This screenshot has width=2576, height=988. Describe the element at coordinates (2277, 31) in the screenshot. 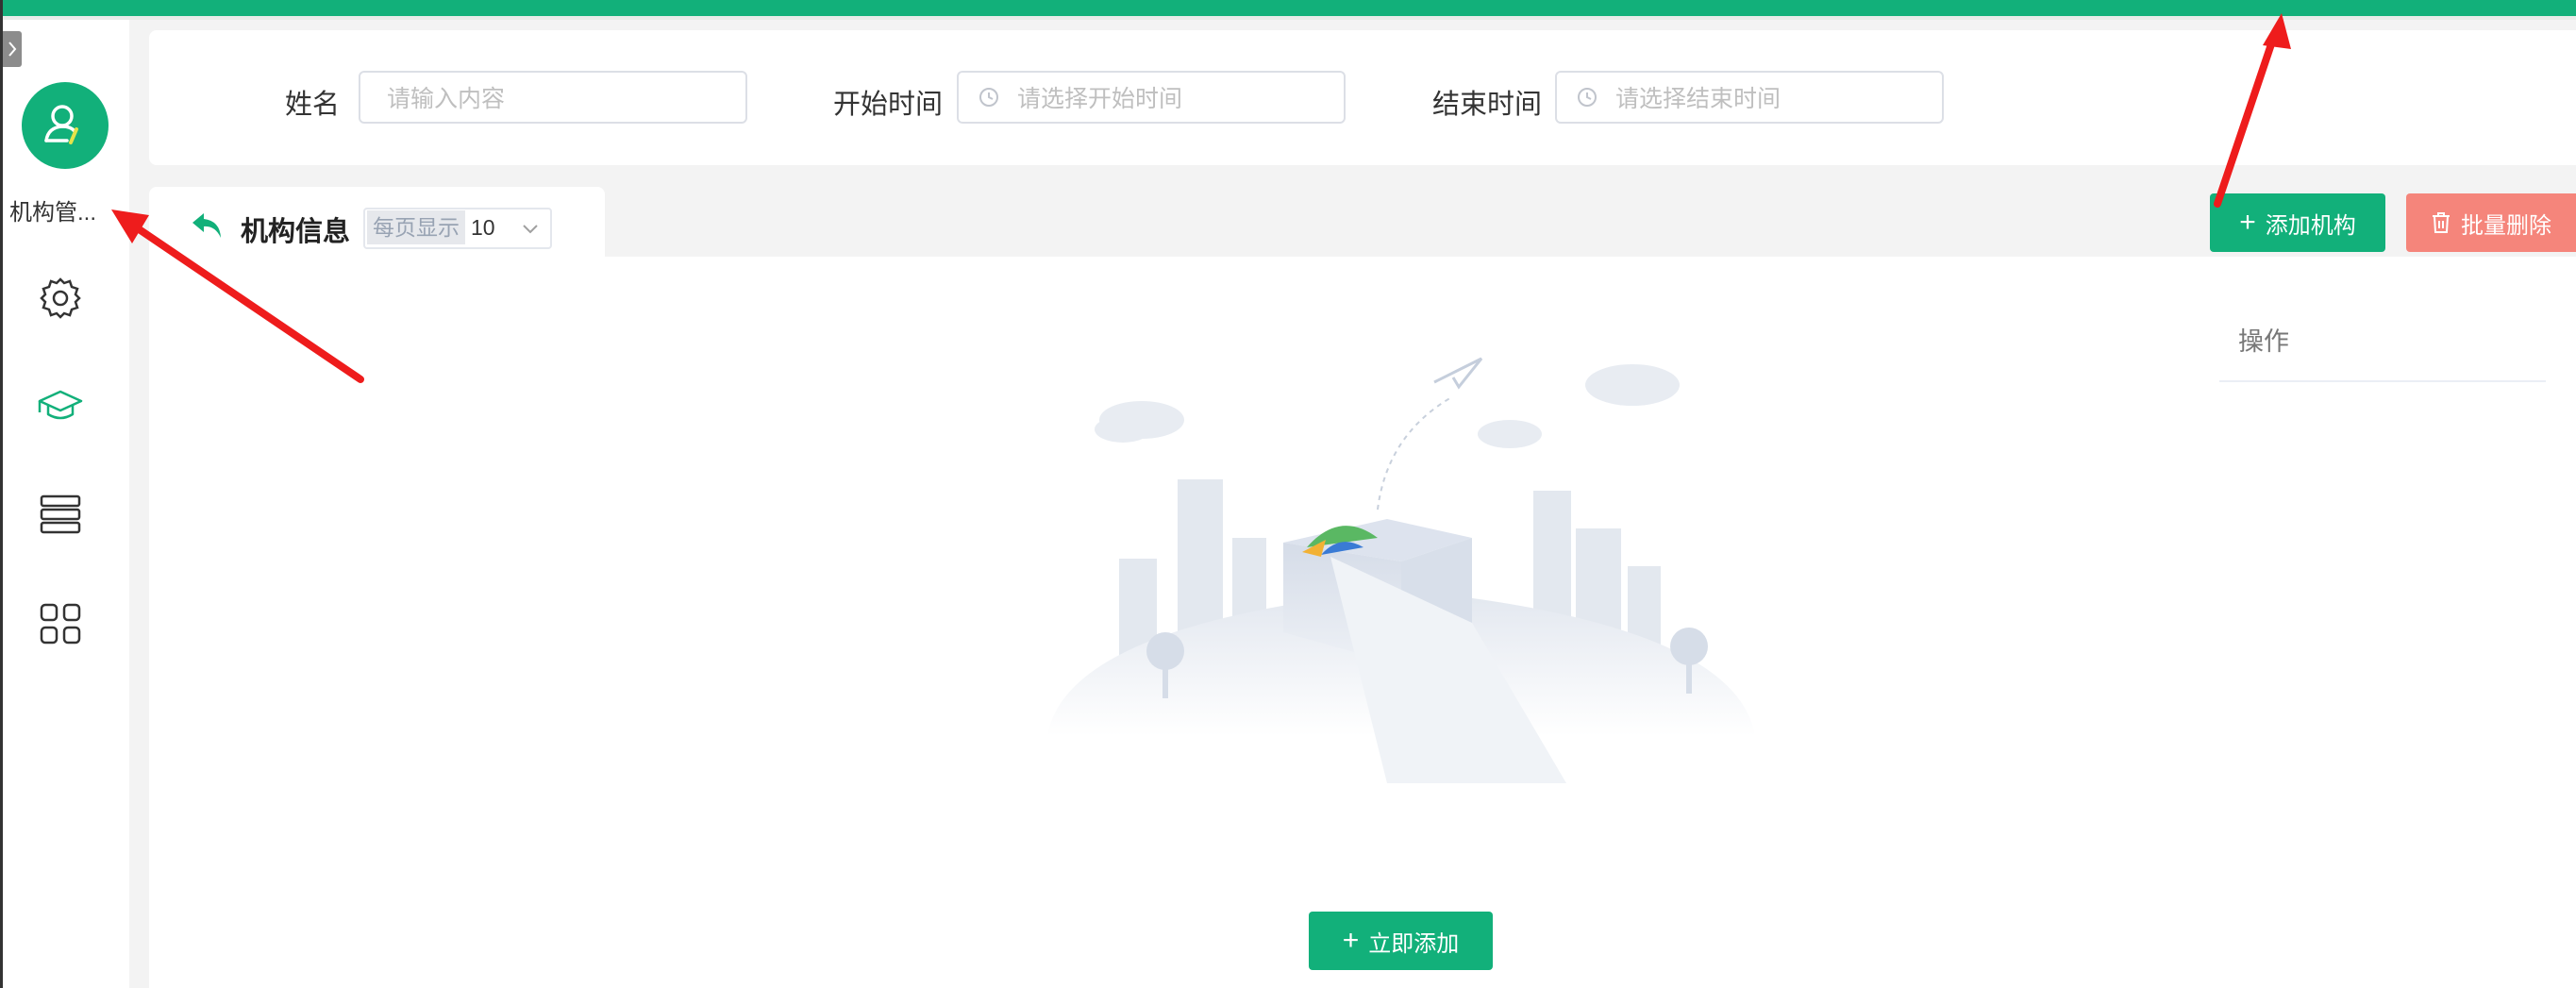

I see `annotation-arrowhead-toolbar` at that location.